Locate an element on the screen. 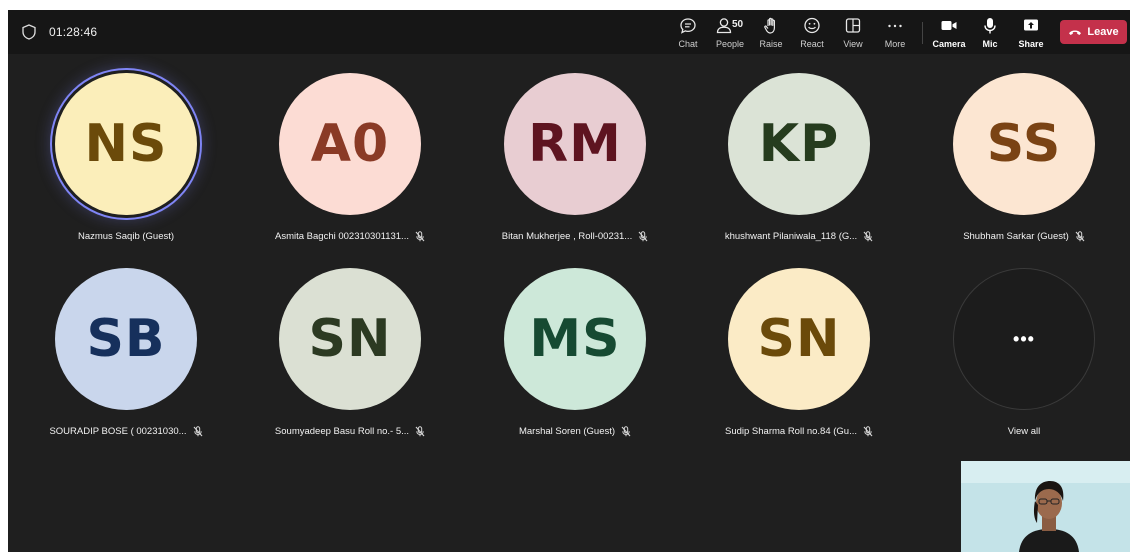 This screenshot has height=552, width=1130. leave-button: Leave is located at coordinates (1093, 32).